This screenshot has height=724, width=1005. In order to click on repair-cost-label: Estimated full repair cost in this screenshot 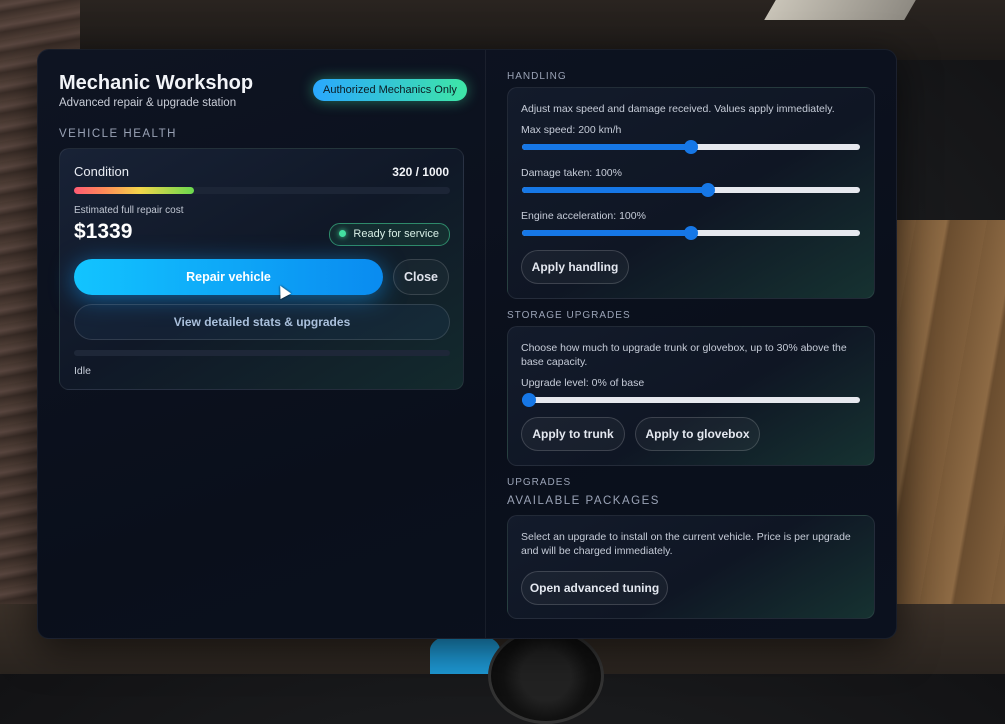, I will do `click(129, 210)`.